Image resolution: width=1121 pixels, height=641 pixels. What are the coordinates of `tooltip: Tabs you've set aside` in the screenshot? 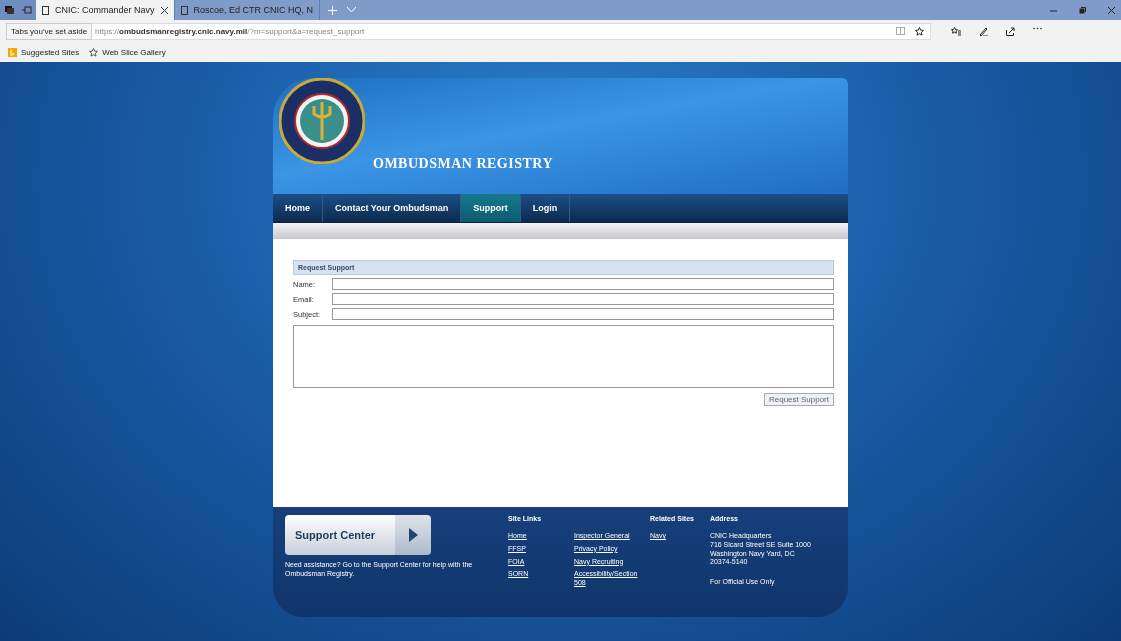 It's located at (49, 31).